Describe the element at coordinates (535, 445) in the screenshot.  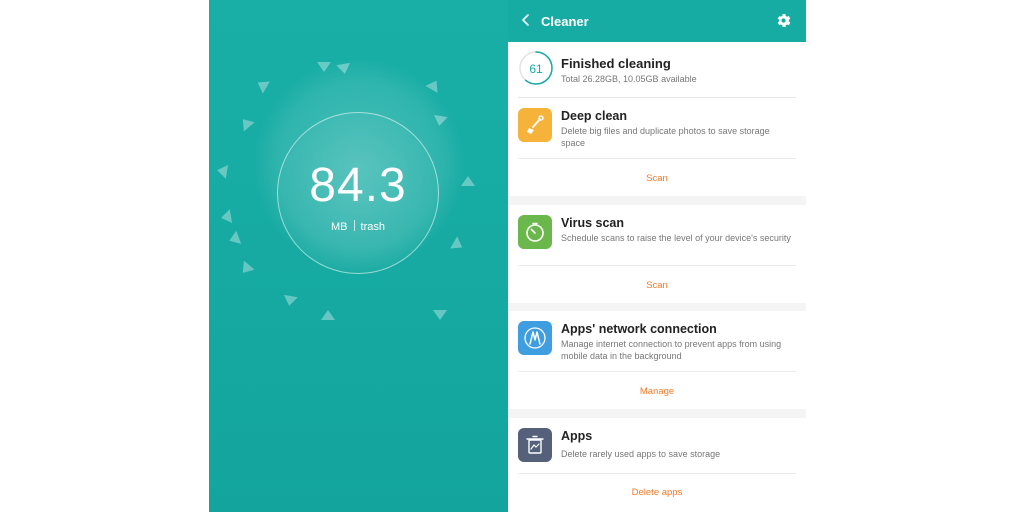
I see `trash-app-icon` at that location.